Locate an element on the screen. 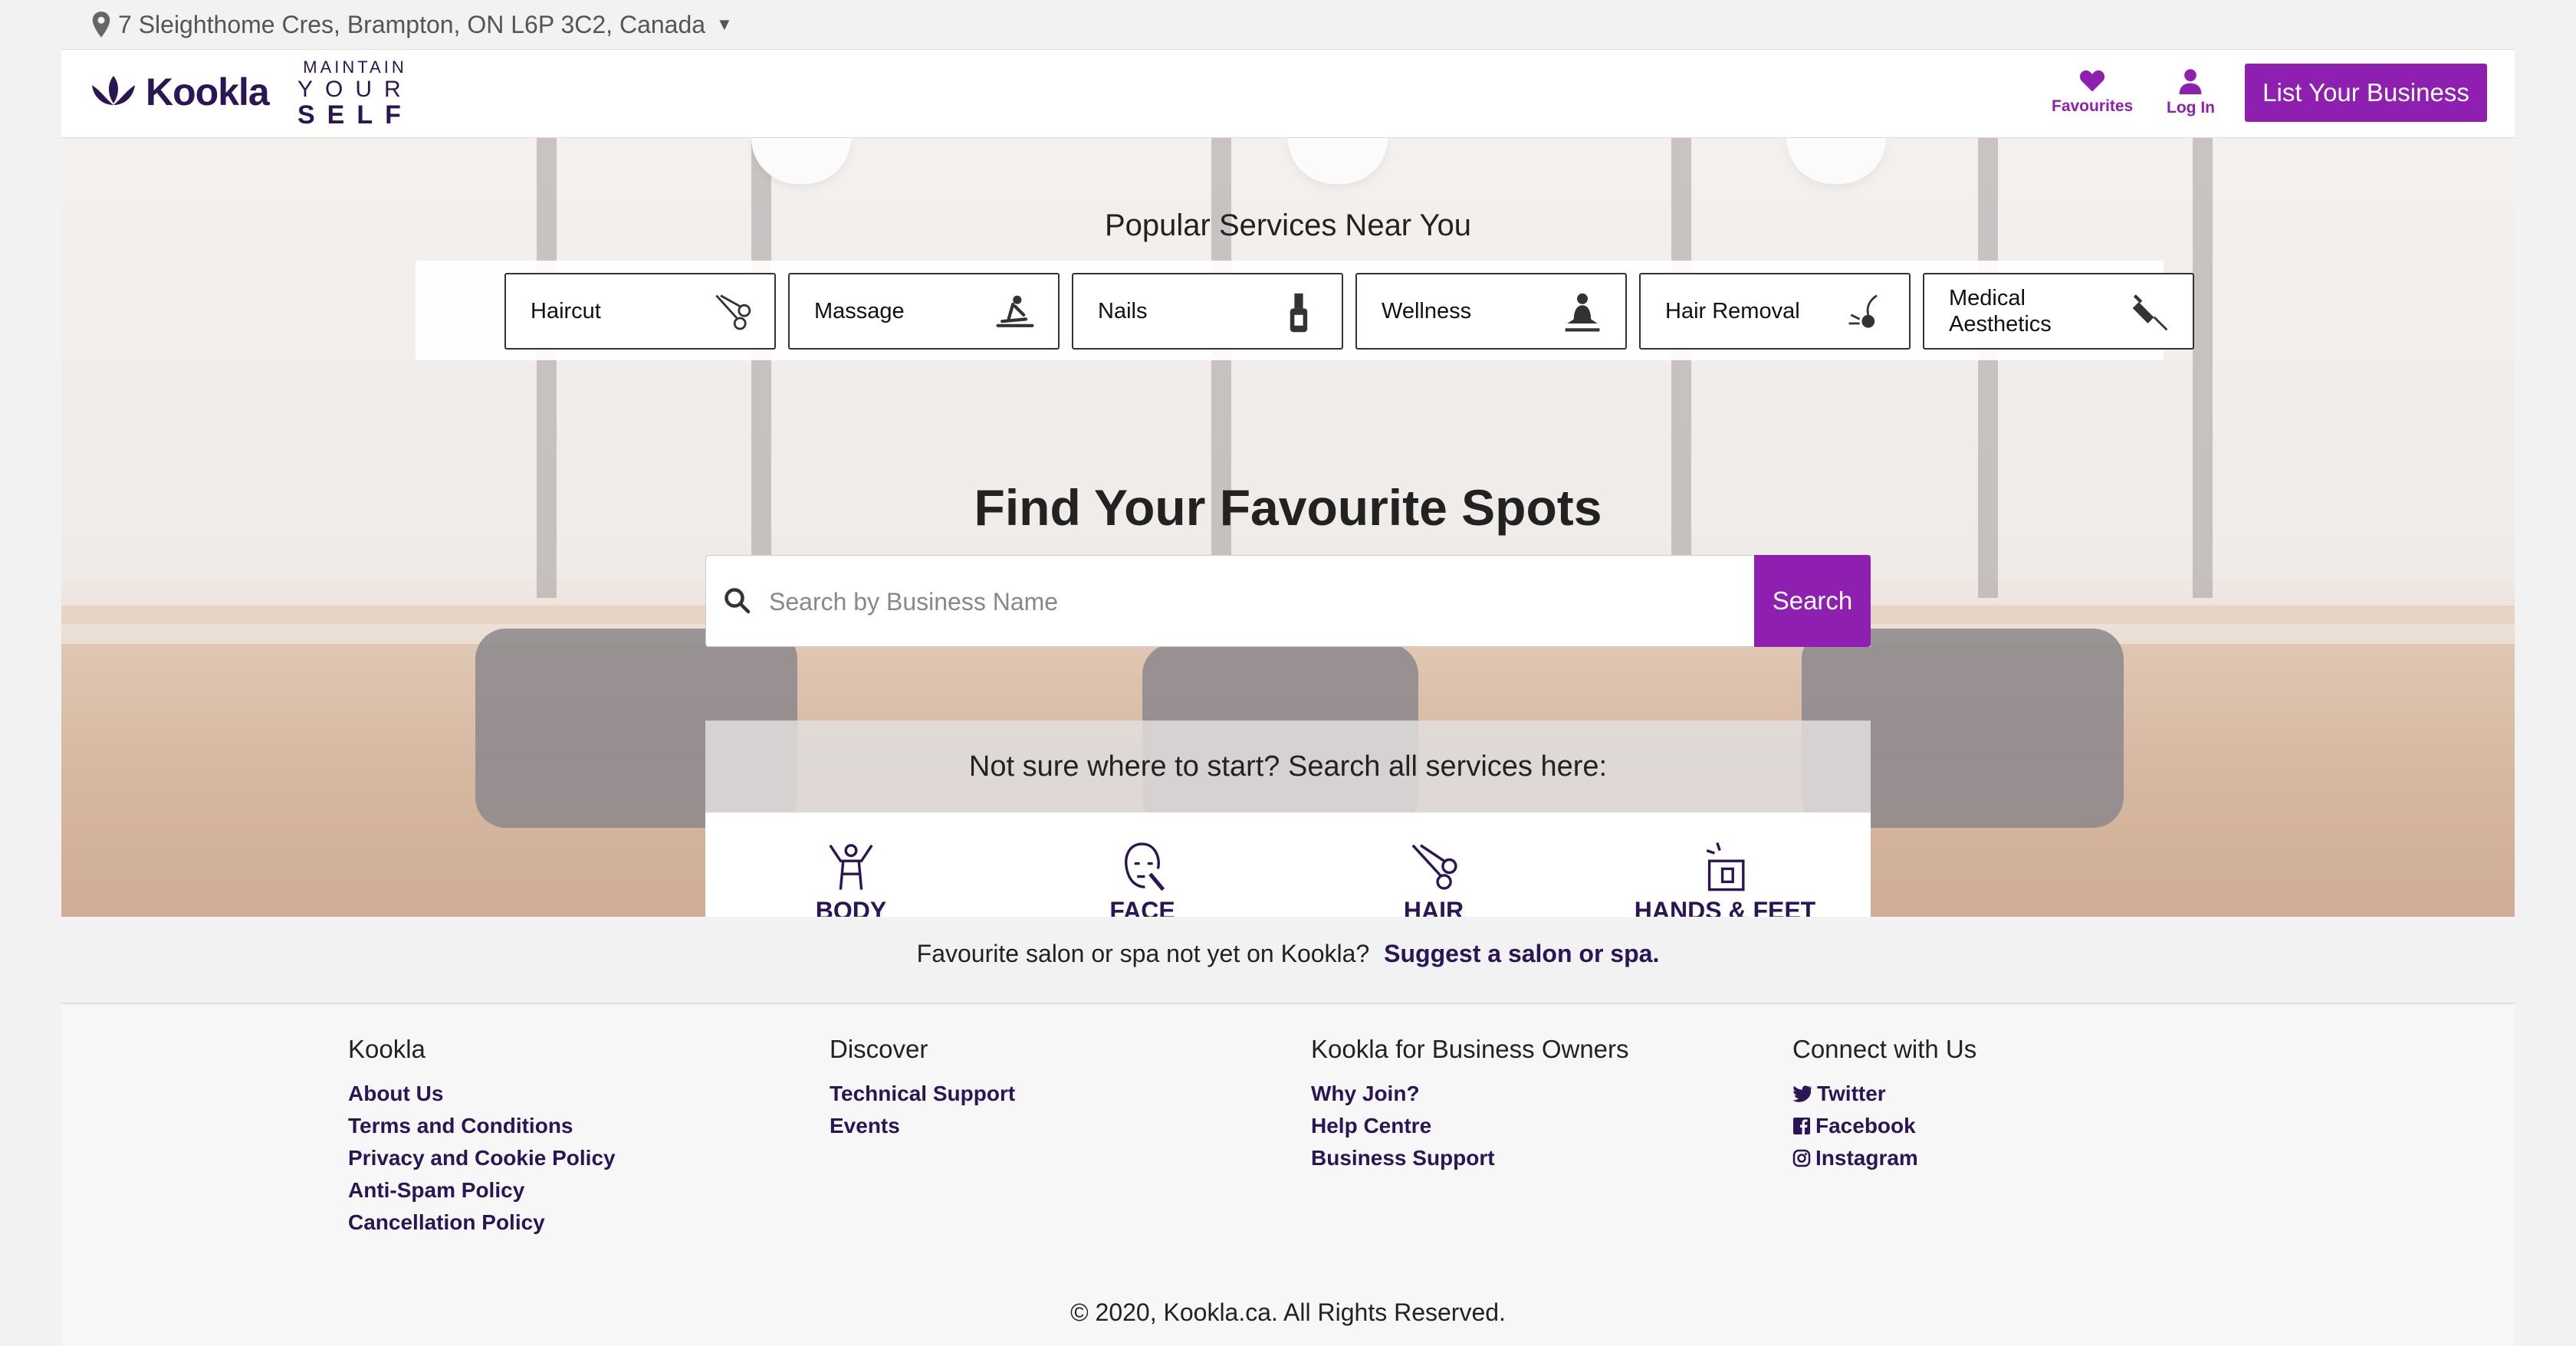  footer-link-twitter: Twitter is located at coordinates (1884, 1094).